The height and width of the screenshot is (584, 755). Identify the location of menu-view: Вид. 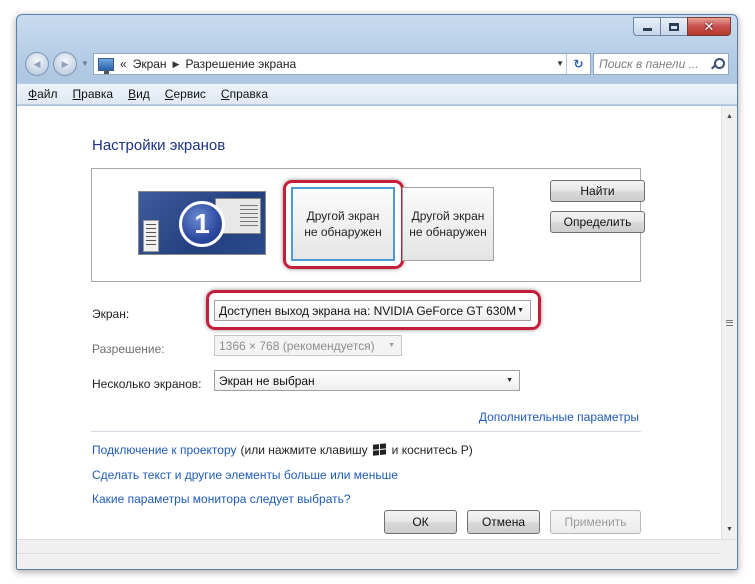
(139, 94).